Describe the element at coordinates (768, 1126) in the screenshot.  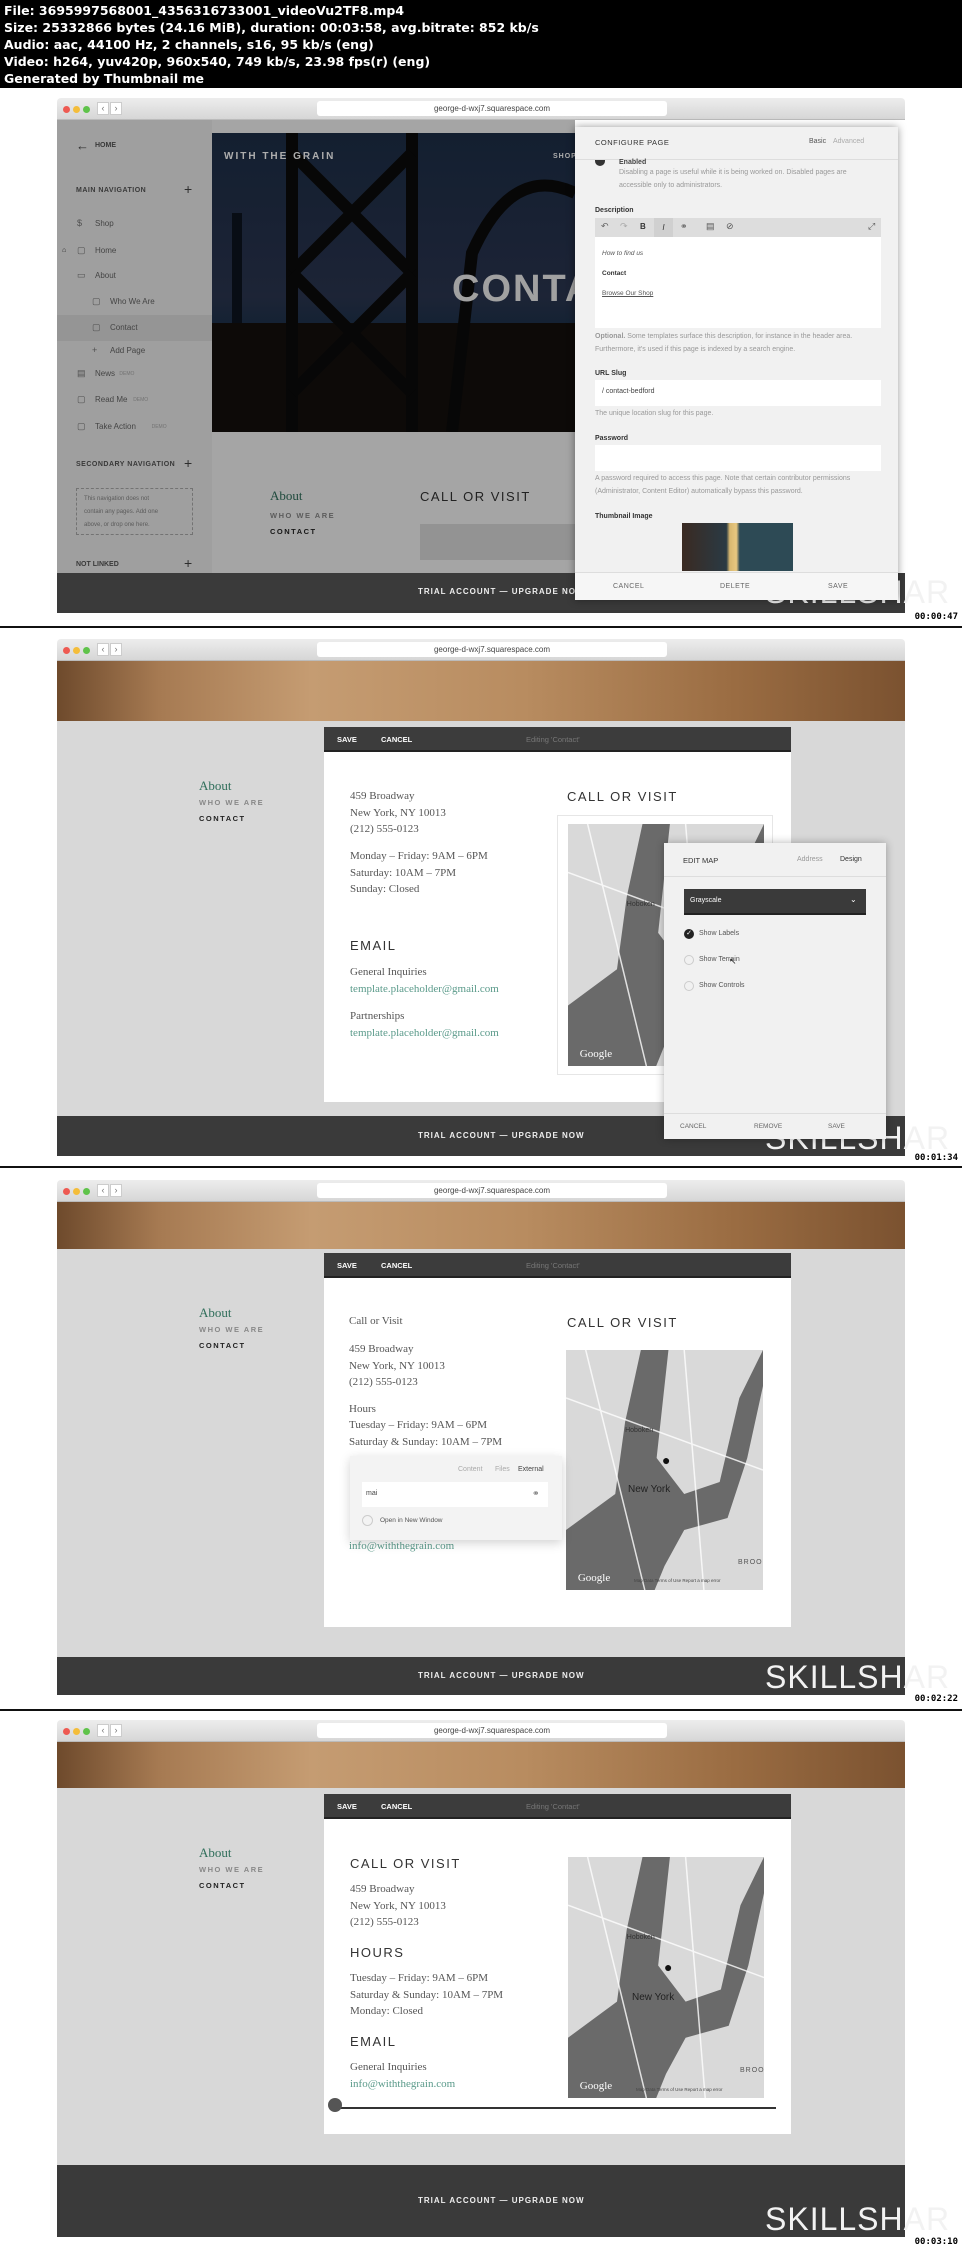
I see `remove-button: REMOVE` at that location.